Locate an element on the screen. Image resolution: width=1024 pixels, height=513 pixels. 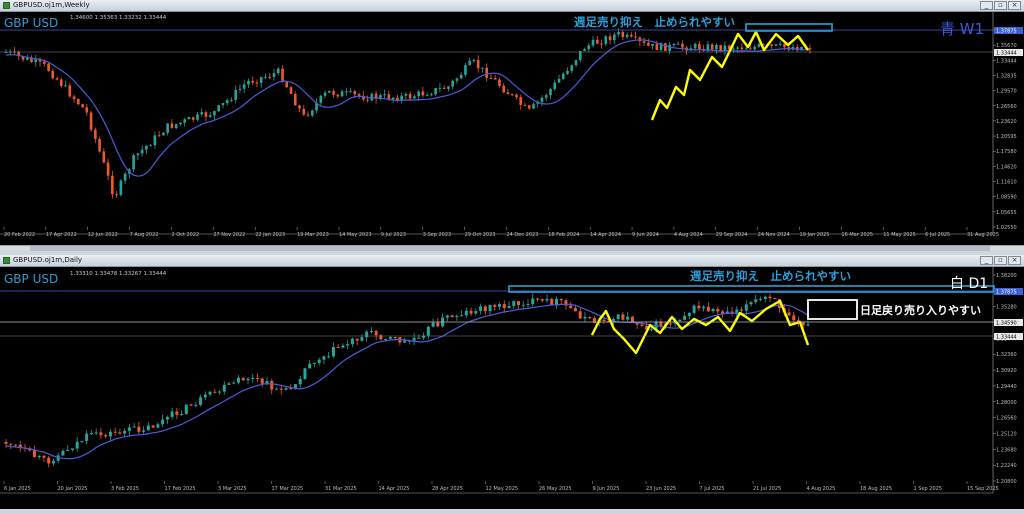
date-tick-label: 24 Dec 2023 is located at coordinates (522, 235).